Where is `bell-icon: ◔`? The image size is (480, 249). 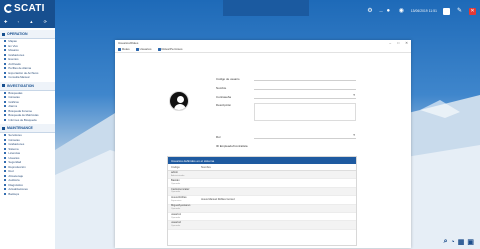 bell-icon: ◔ is located at coordinates (453, 242).